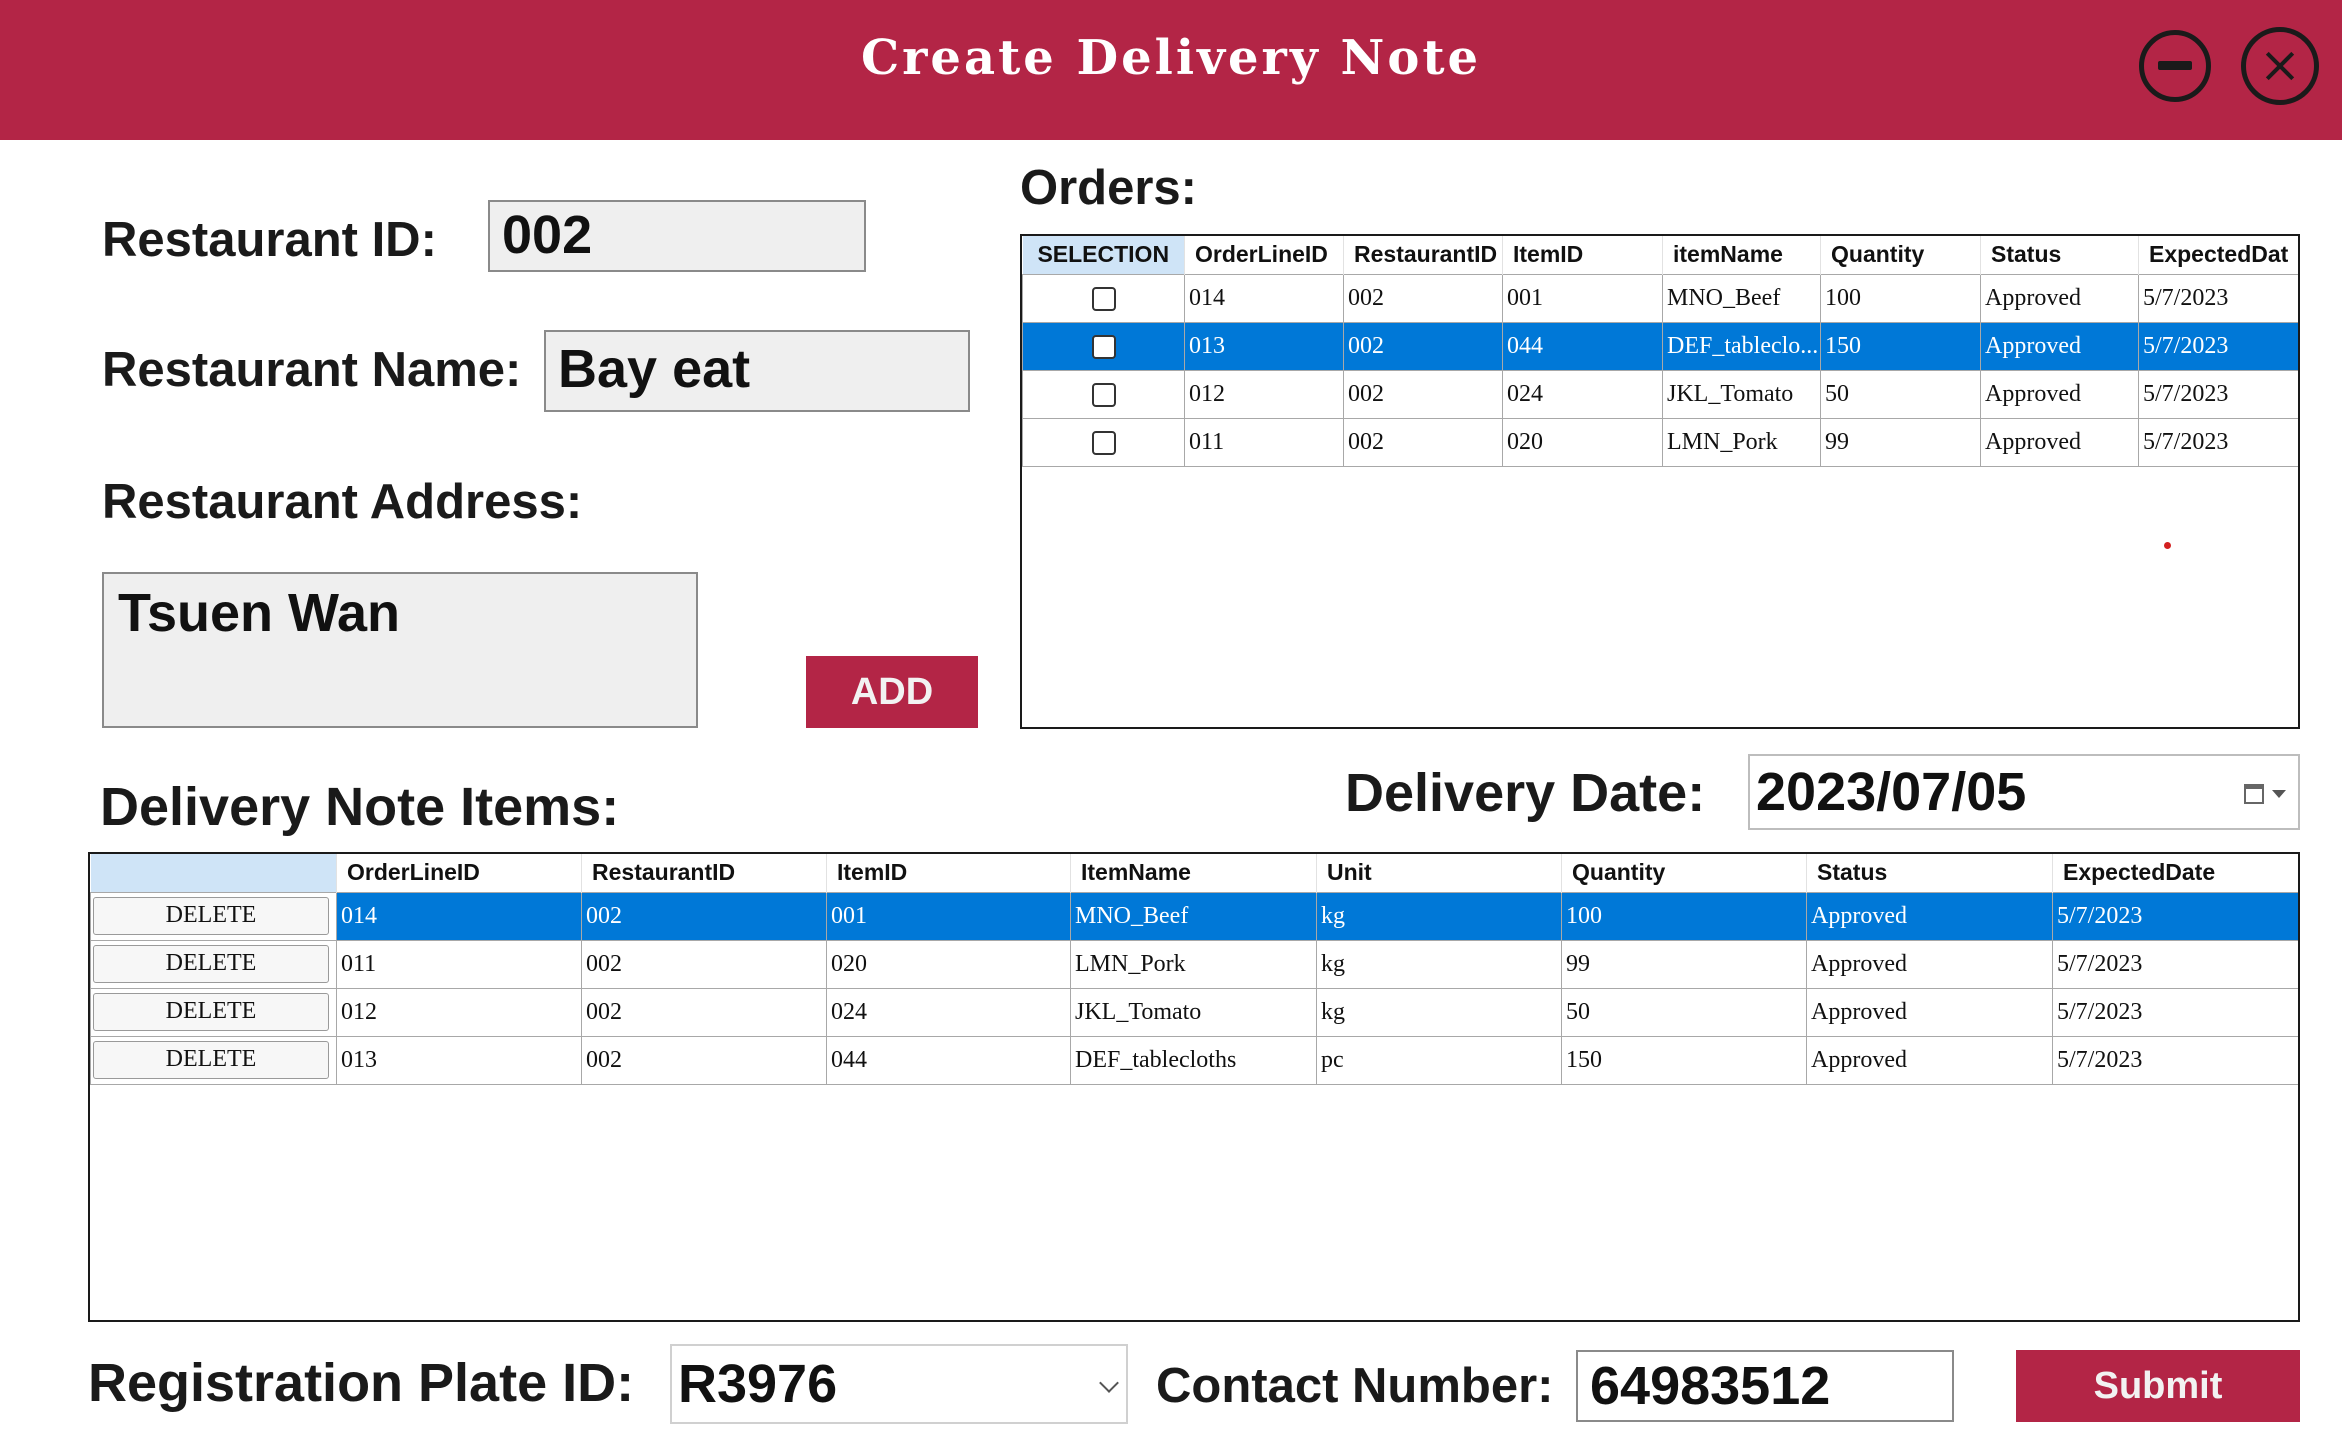 The width and height of the screenshot is (2342, 1456). I want to click on items-cell: 99, so click(1684, 964).